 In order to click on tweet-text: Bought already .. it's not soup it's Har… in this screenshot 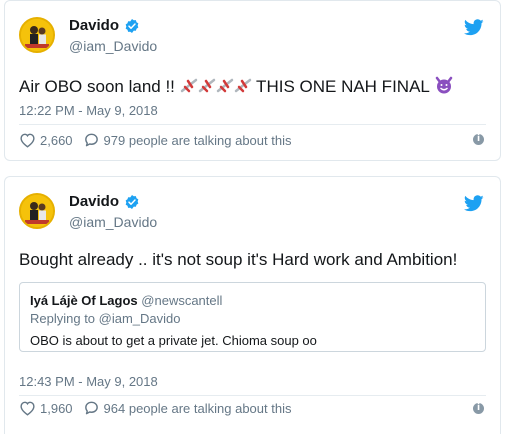, I will do `click(238, 259)`.